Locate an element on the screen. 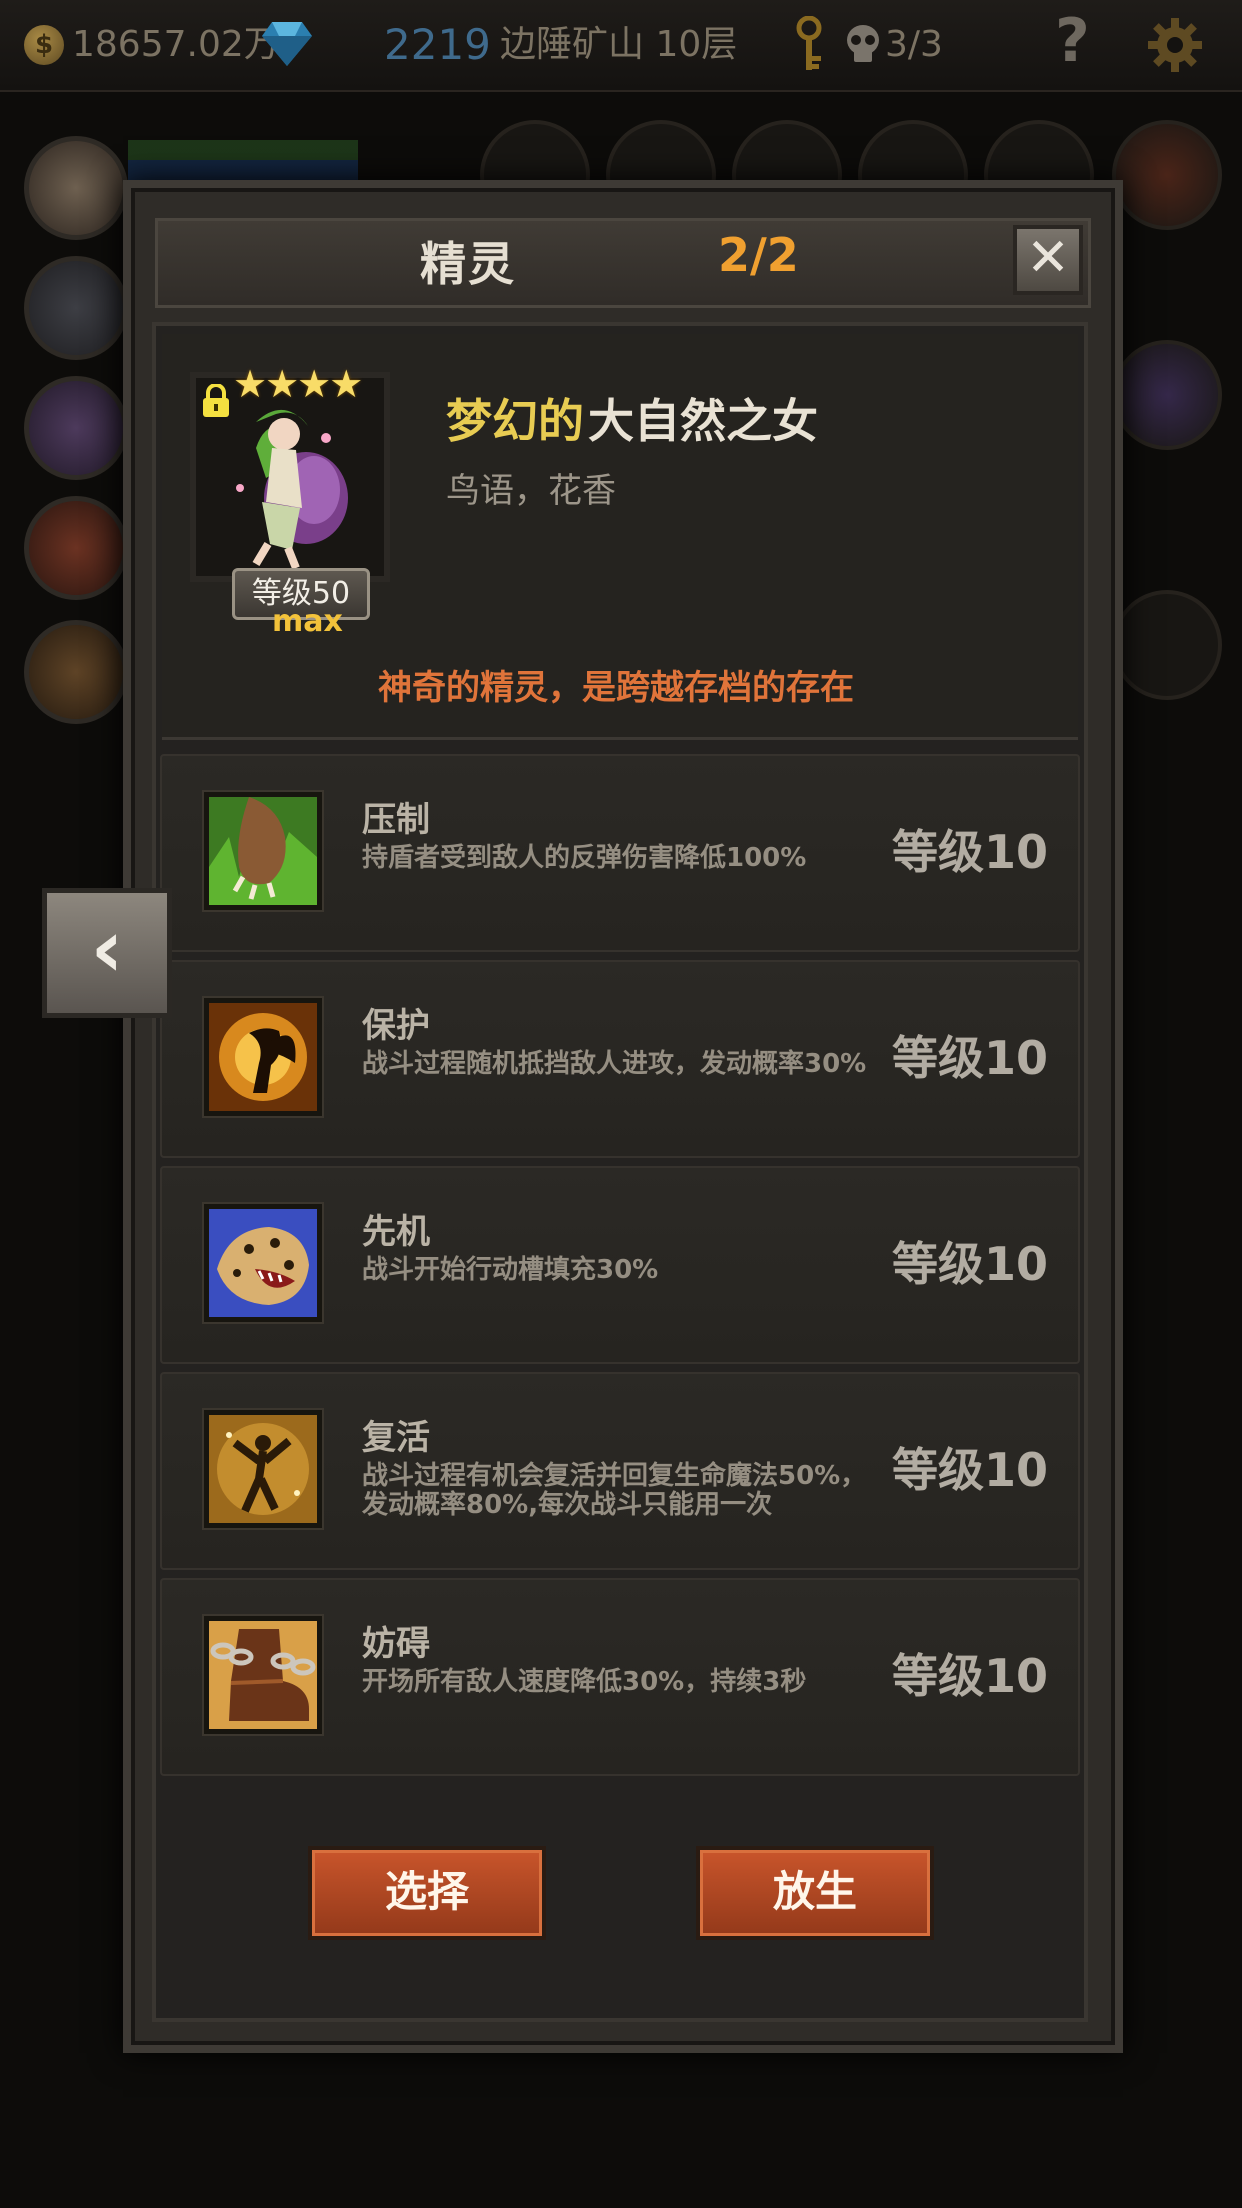  leopard-icon is located at coordinates (263, 1263).